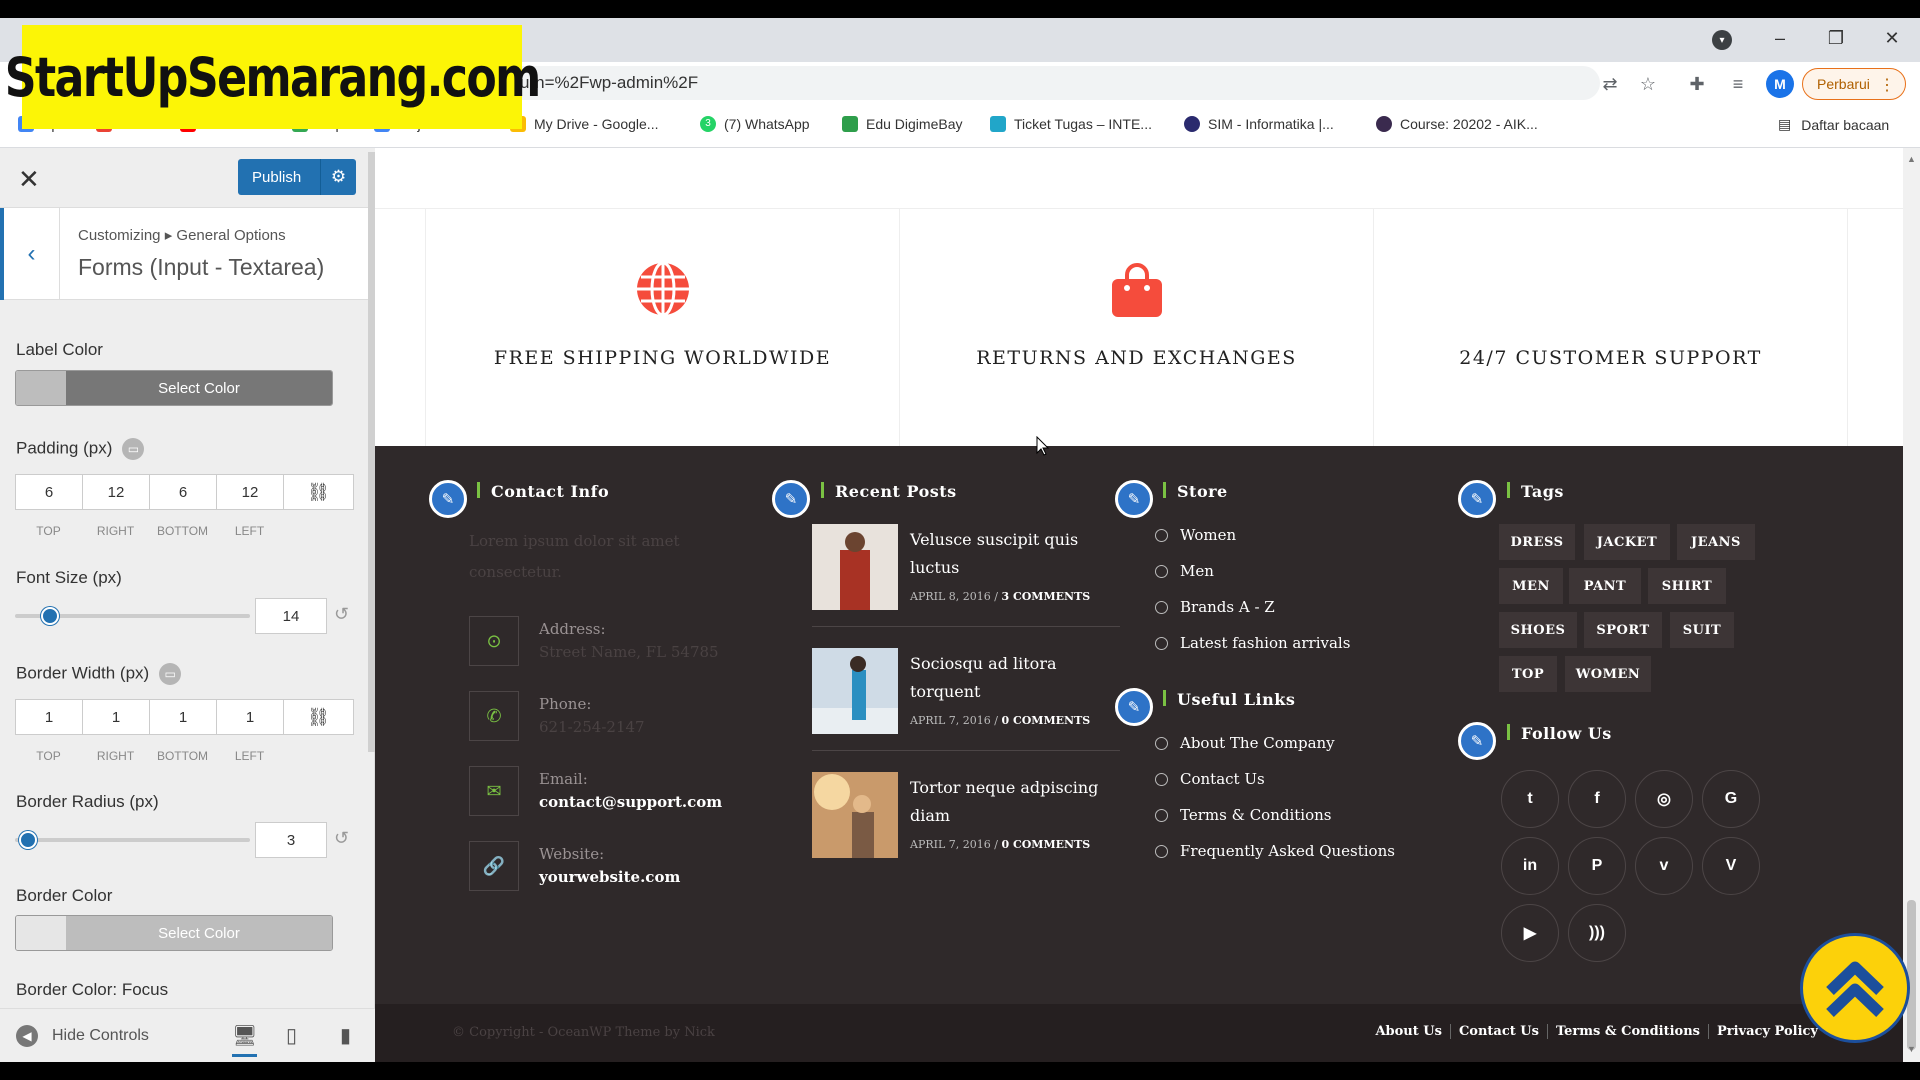  I want to click on footer-link-terms: Terms & Conditions, so click(1627, 1031).